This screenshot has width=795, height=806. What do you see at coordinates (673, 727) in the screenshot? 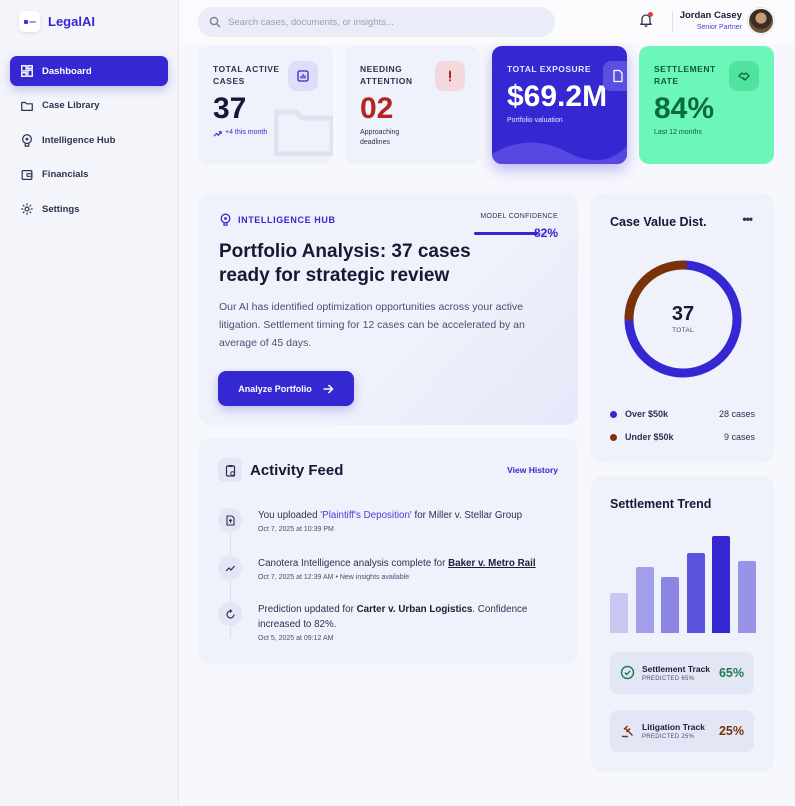
I see `track-name: Litigation Track` at bounding box center [673, 727].